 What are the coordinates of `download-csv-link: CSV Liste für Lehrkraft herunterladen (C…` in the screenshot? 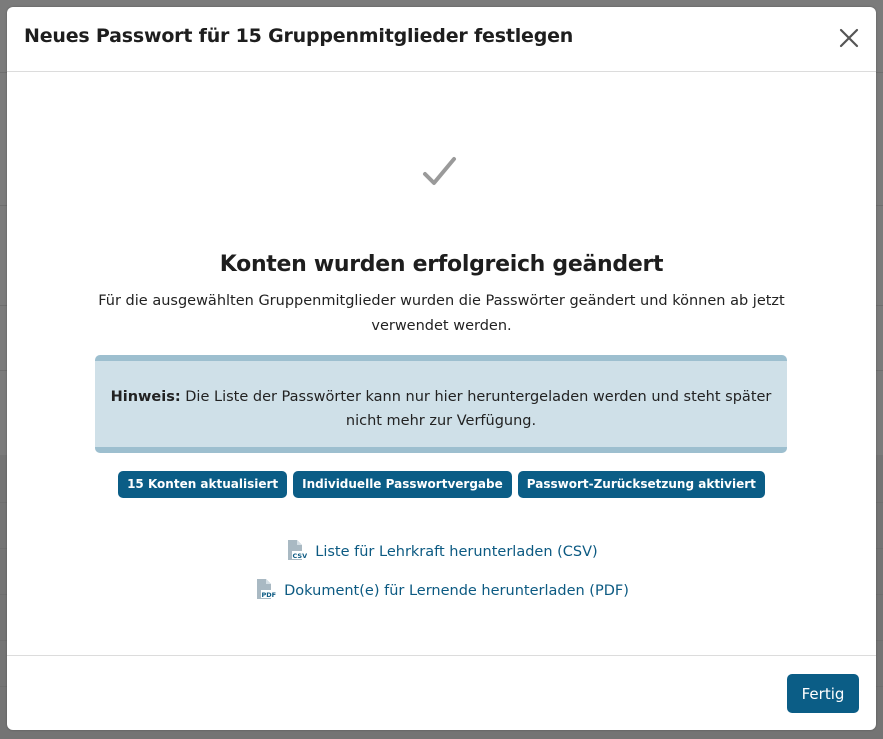 It's located at (441, 551).